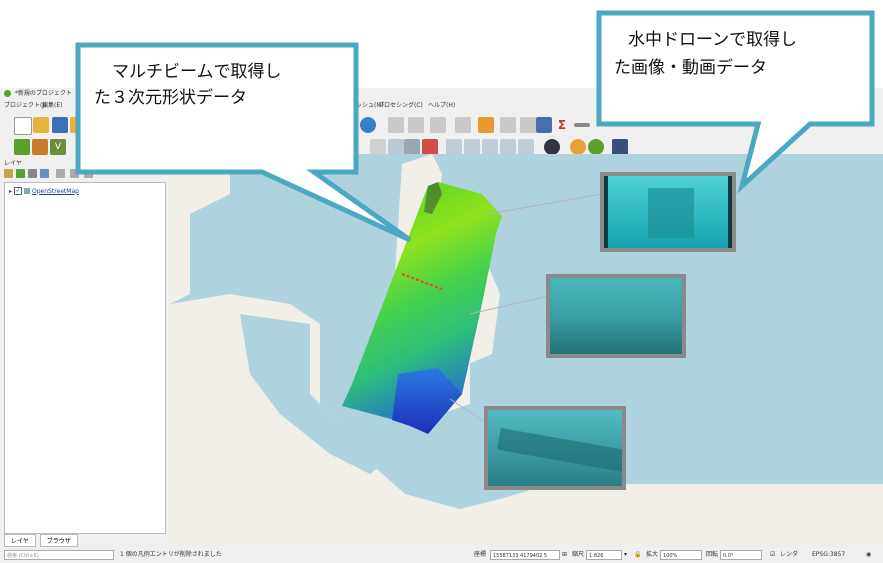 This screenshot has width=883, height=563. What do you see at coordinates (713, 40) in the screenshot?
I see `callout-right-line1: 水中ドローンで取得し` at bounding box center [713, 40].